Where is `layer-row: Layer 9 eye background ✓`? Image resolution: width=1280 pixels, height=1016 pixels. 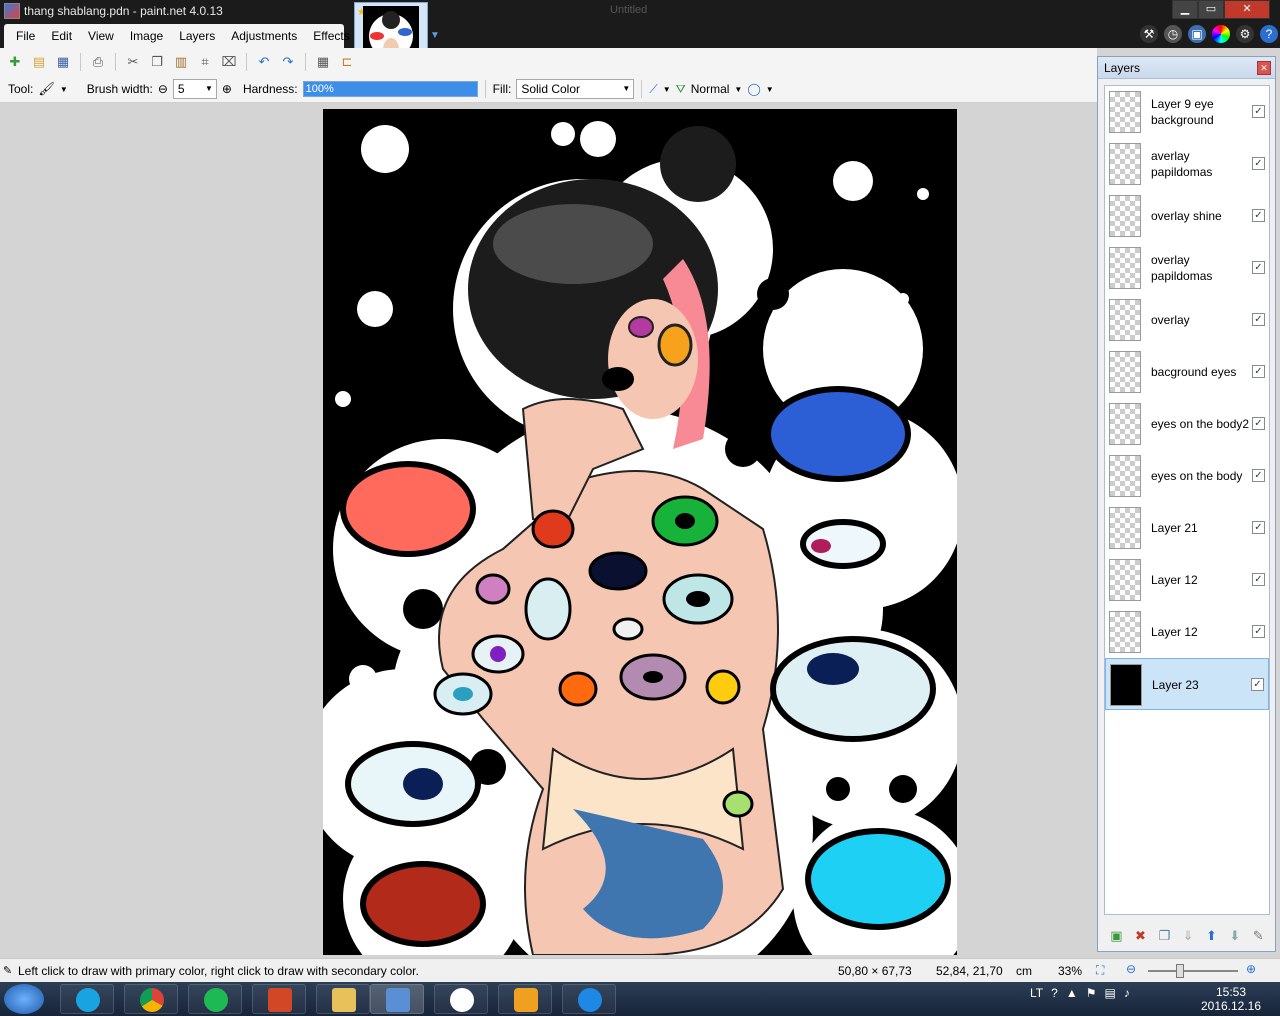 layer-row: Layer 9 eye background ✓ is located at coordinates (1187, 112).